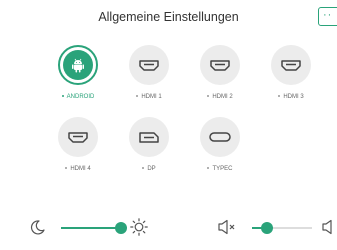 Image resolution: width=337 pixels, height=250 pixels. I want to click on source-android: ANDROID, so click(78, 72).